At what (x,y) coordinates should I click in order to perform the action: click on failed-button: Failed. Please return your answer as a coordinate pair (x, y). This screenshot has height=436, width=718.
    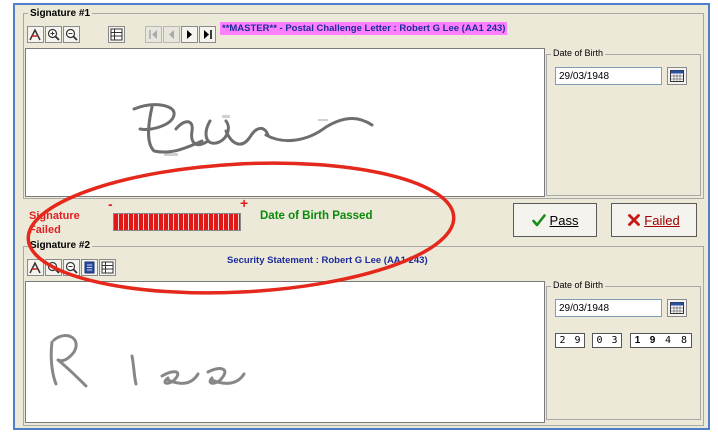
    Looking at the image, I should click on (654, 220).